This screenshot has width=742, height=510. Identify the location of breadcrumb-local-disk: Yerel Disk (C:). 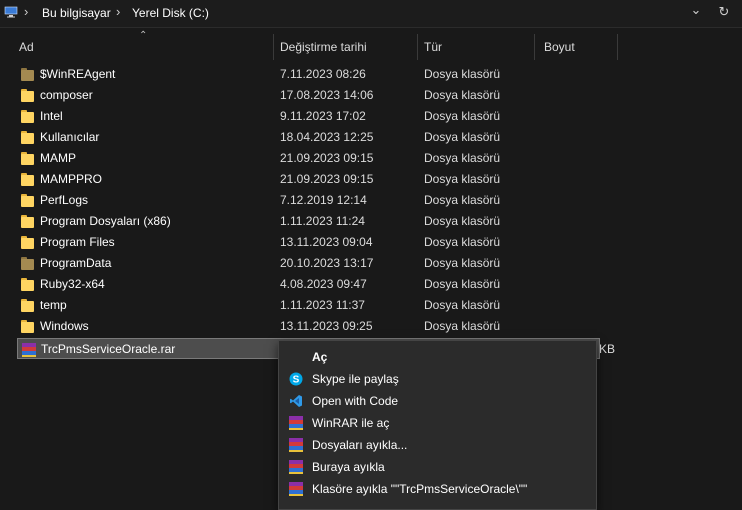
(170, 13).